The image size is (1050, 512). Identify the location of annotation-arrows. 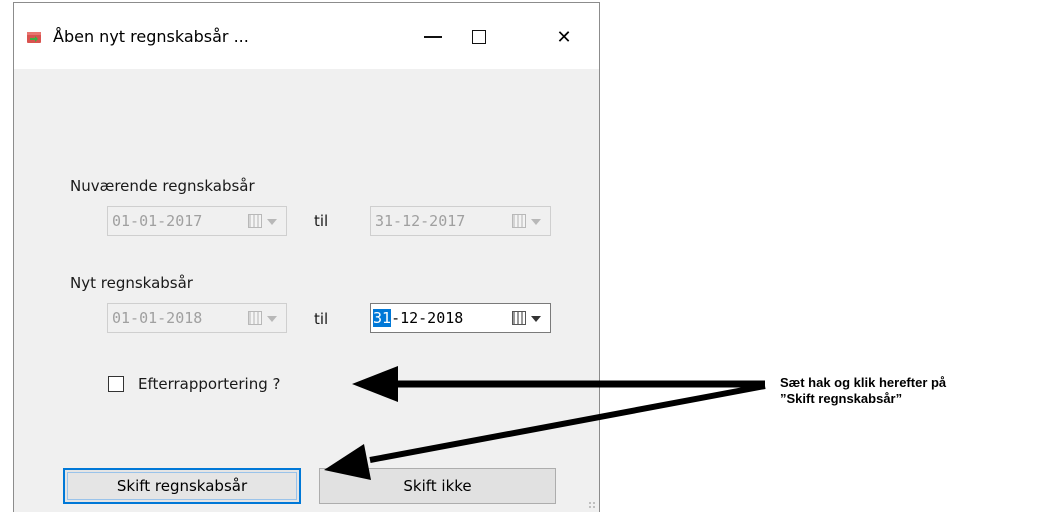
(545, 423).